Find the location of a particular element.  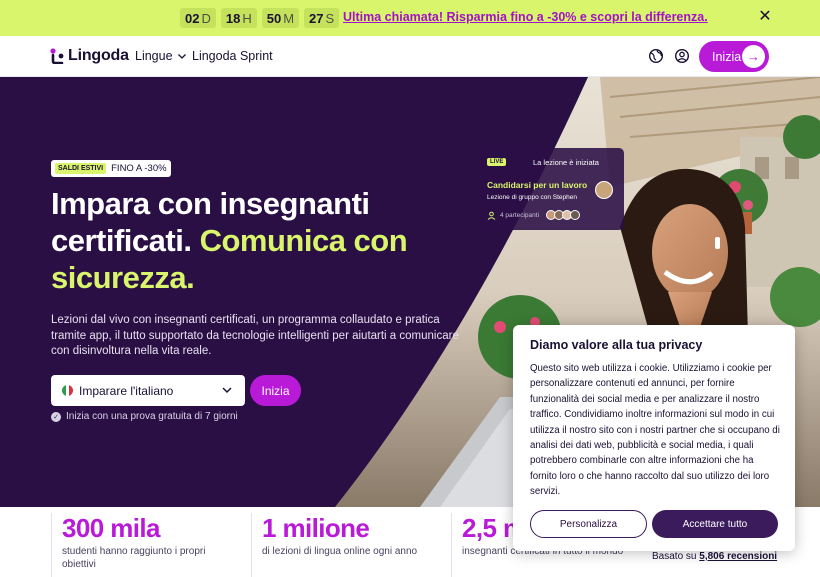

lingoda-logo-icon is located at coordinates (57, 56).